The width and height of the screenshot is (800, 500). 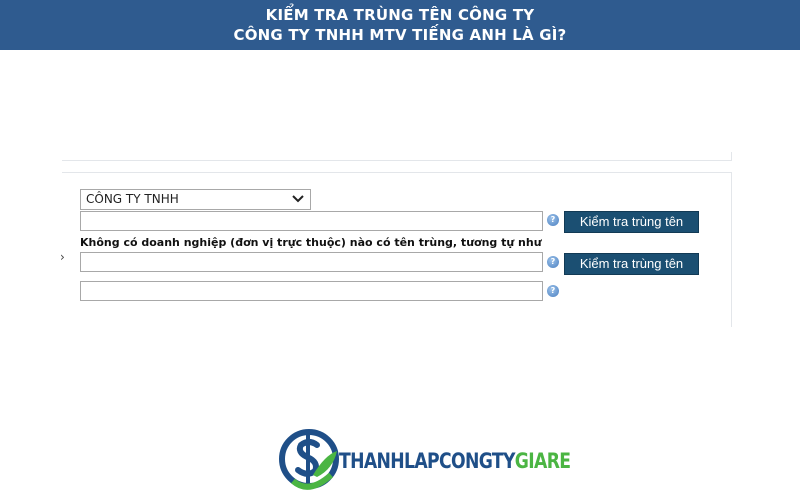 I want to click on panel-divider-tick, so click(x=731, y=156).